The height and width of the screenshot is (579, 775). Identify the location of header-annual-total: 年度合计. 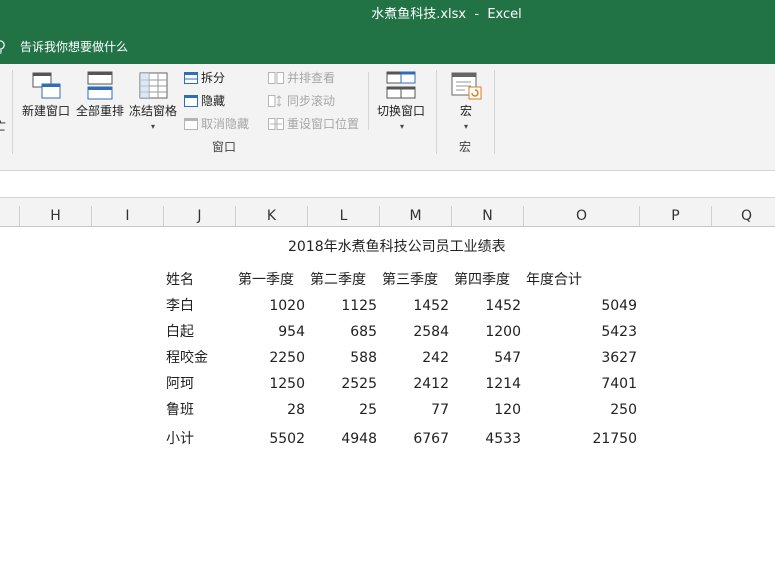
(554, 280).